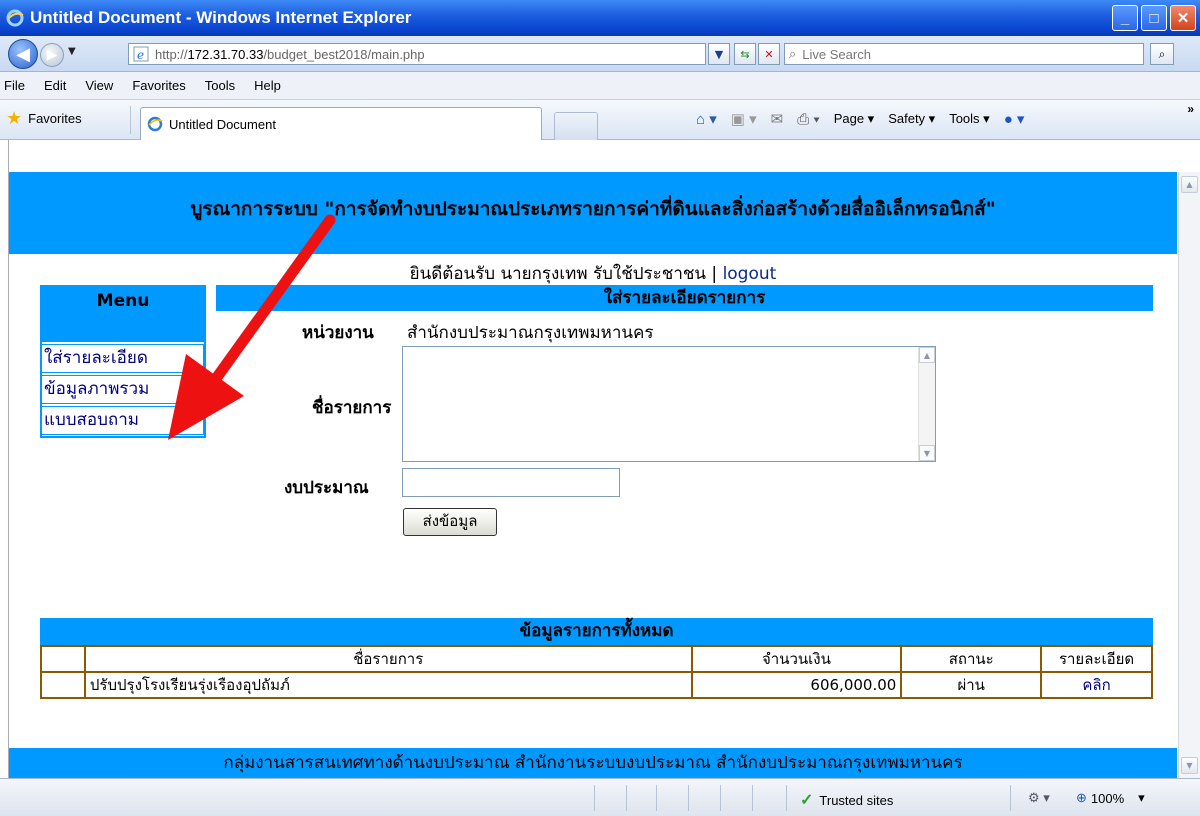  Describe the element at coordinates (344, 54) in the screenshot. I see `url-path: /budget_best2018/main.php` at that location.